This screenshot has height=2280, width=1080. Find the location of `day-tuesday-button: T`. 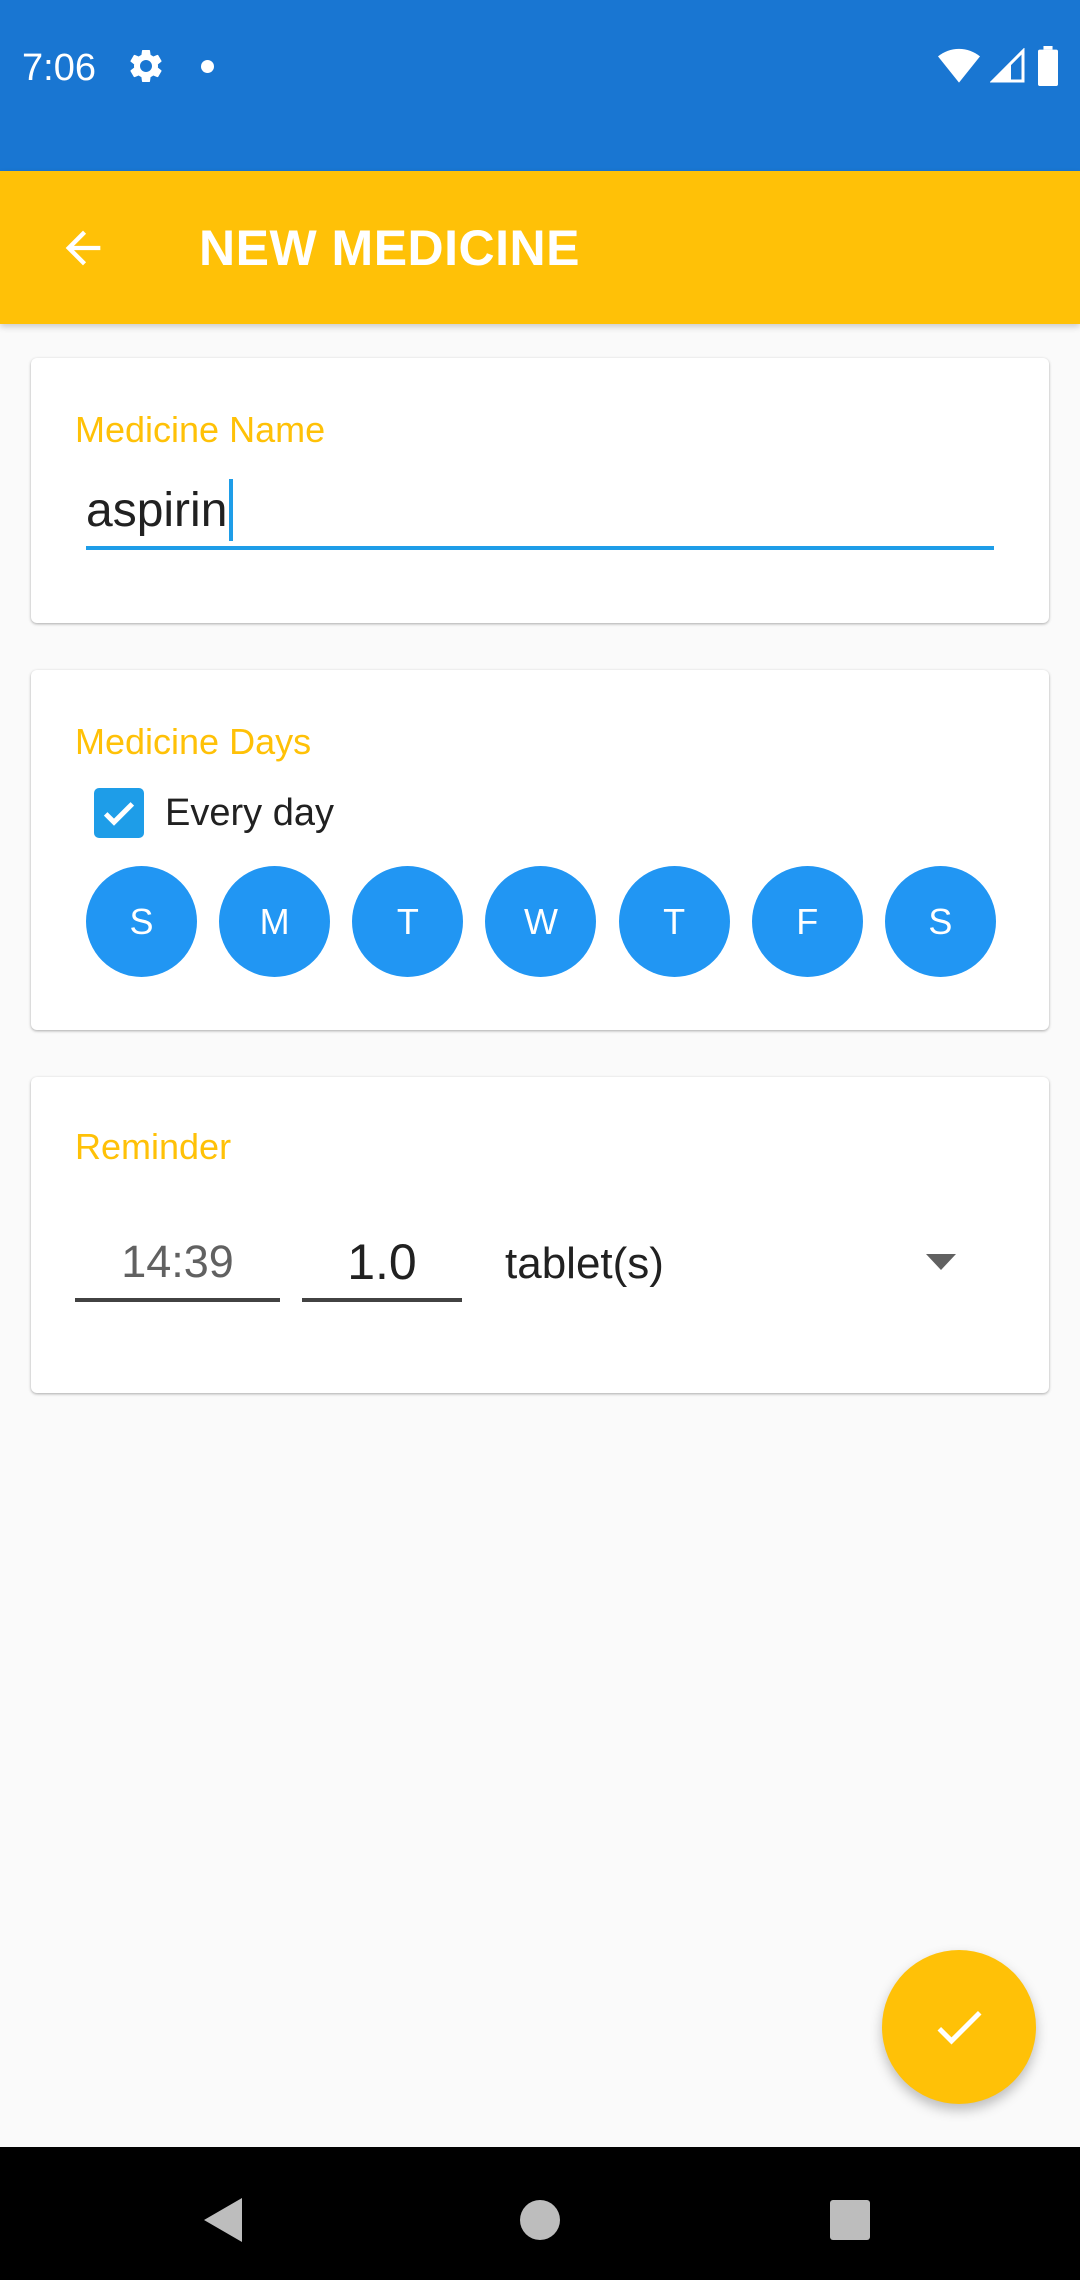

day-tuesday-button: T is located at coordinates (408, 921).